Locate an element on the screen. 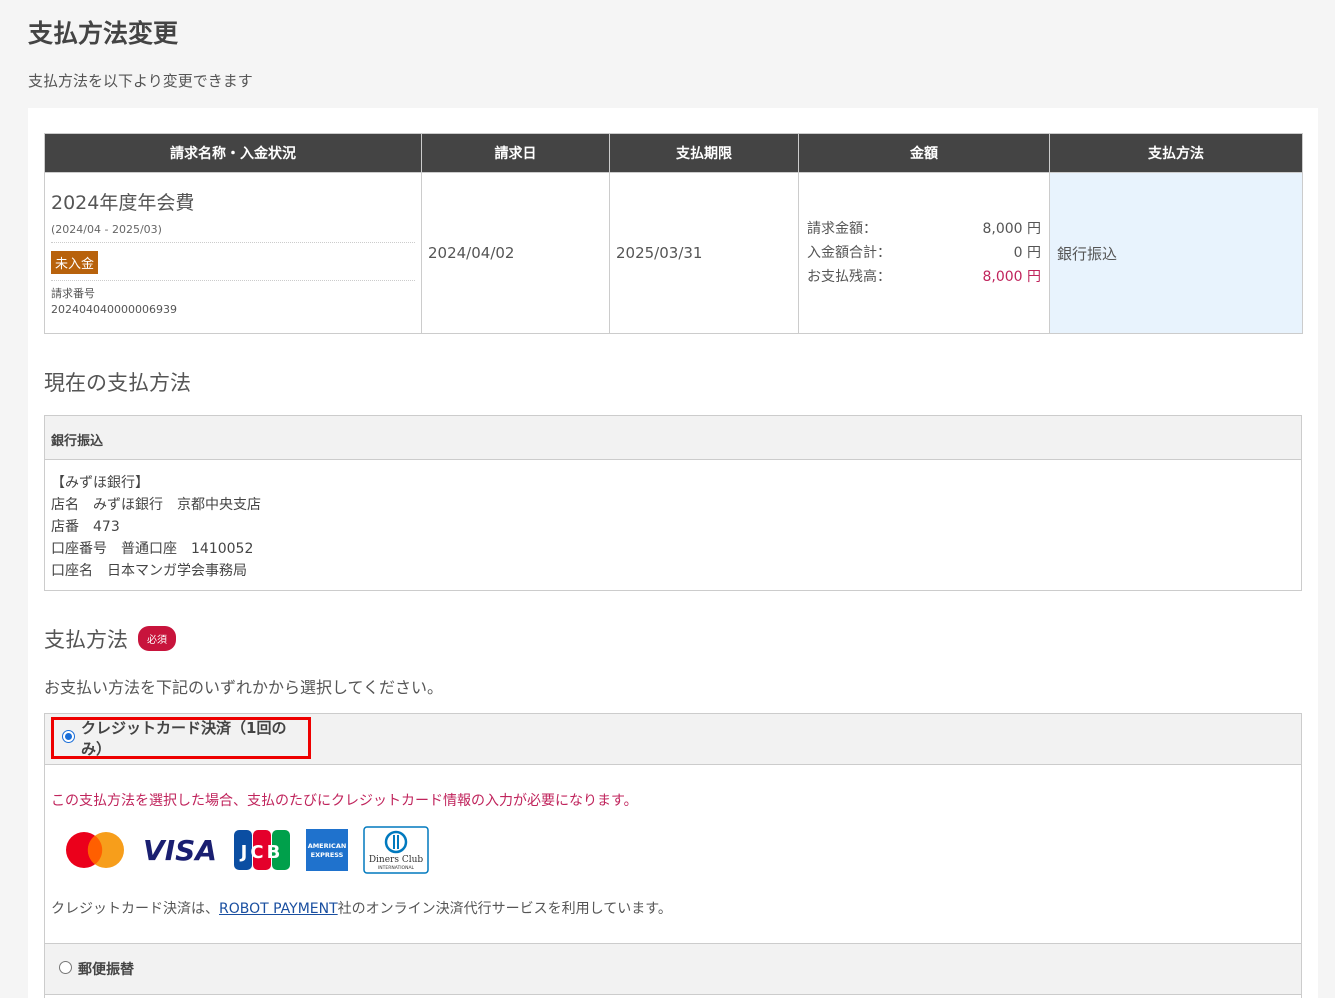 This screenshot has width=1335, height=998. option-credit-card-header: クレジットカード決済（1回のみ） is located at coordinates (673, 739).